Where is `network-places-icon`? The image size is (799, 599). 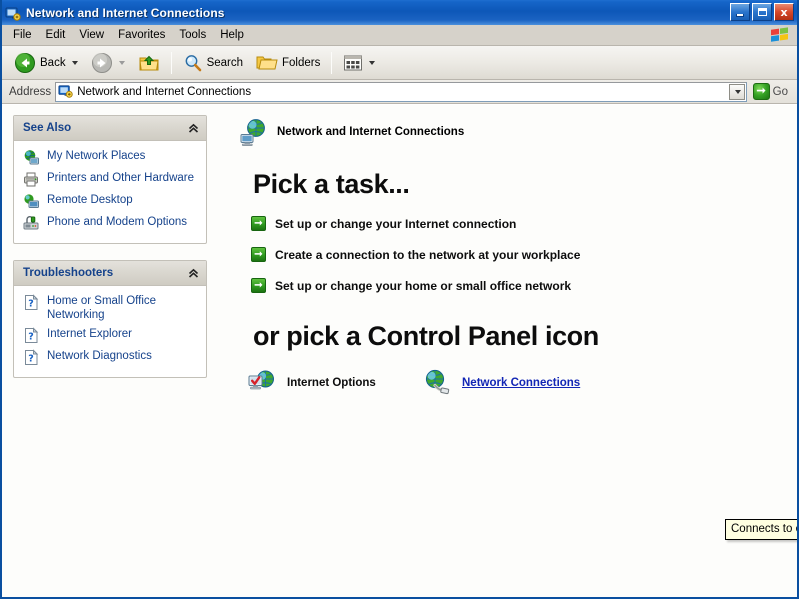 network-places-icon is located at coordinates (31, 157).